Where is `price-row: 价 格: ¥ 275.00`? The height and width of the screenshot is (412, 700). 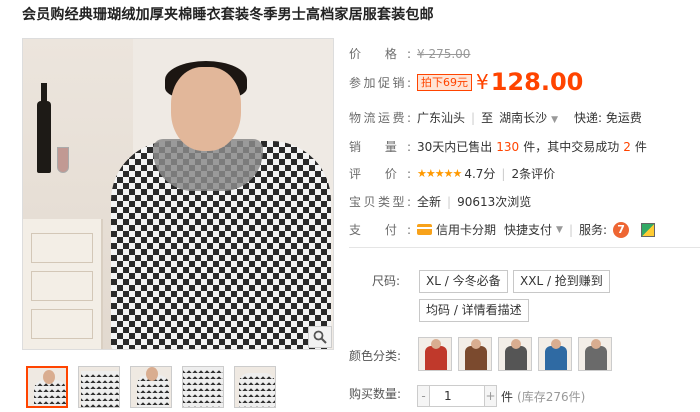 price-row: 价 格: ¥ 275.00 is located at coordinates (409, 53).